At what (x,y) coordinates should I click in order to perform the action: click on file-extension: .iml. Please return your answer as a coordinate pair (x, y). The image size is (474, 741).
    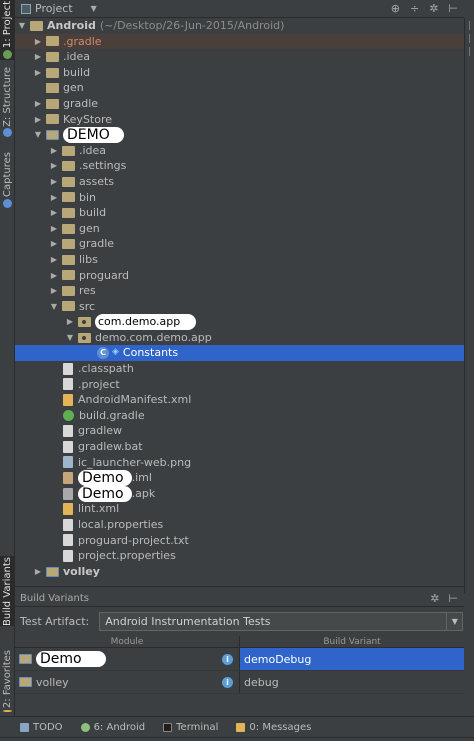
    Looking at the image, I should click on (141, 478).